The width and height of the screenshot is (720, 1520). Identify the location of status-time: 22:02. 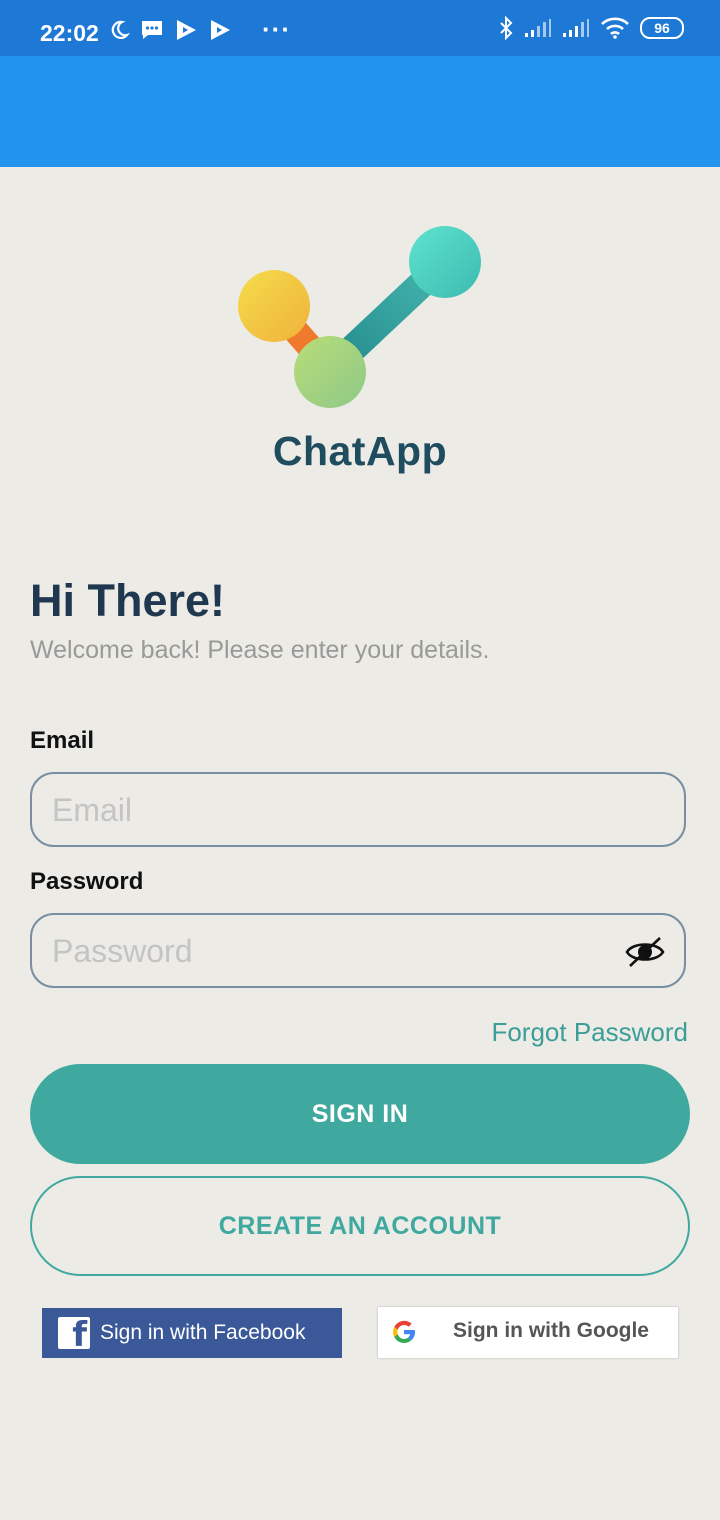
(69, 33).